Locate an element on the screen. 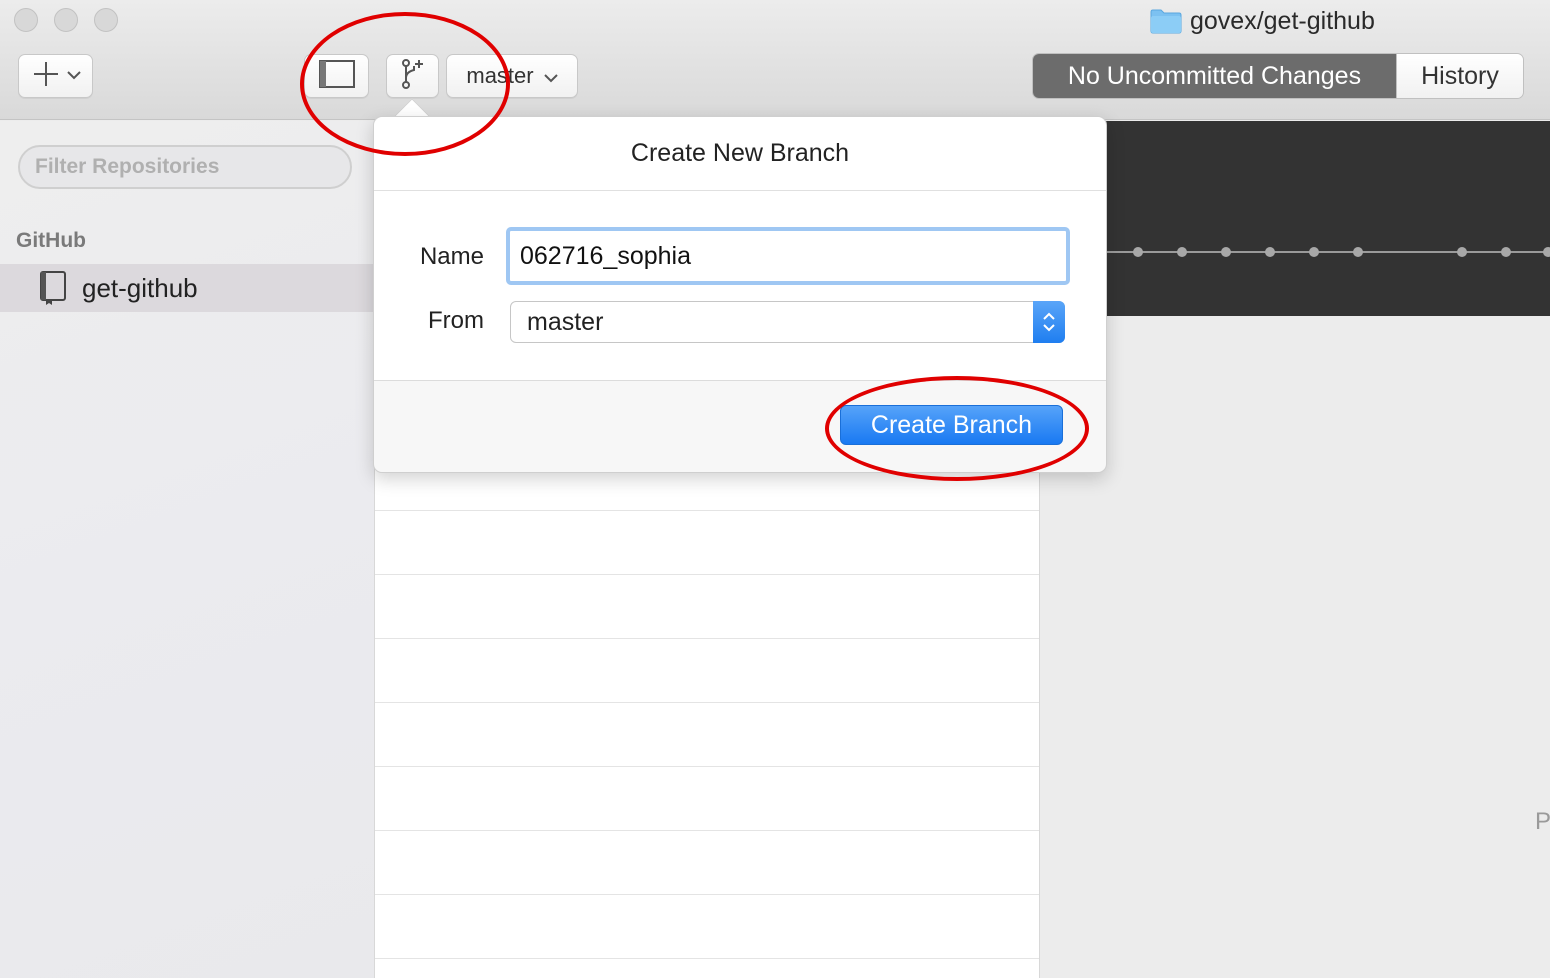  filter-repositories-input is located at coordinates (185, 167).